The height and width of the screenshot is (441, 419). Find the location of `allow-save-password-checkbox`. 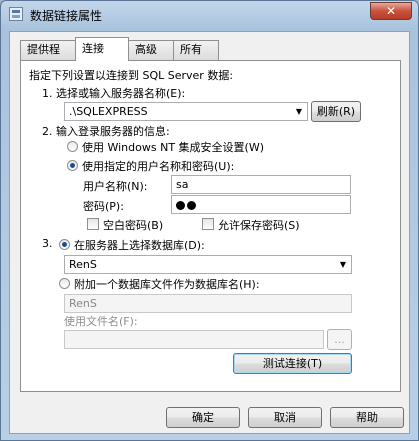

allow-save-password-checkbox is located at coordinates (208, 224).